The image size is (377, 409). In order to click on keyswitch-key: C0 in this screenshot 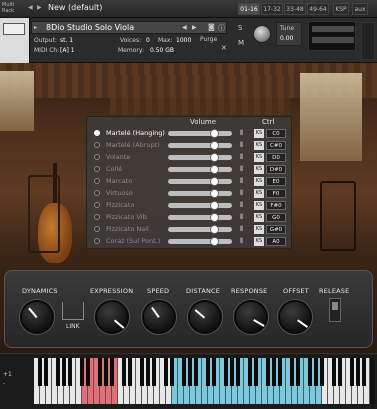, I will do `click(276, 133)`.